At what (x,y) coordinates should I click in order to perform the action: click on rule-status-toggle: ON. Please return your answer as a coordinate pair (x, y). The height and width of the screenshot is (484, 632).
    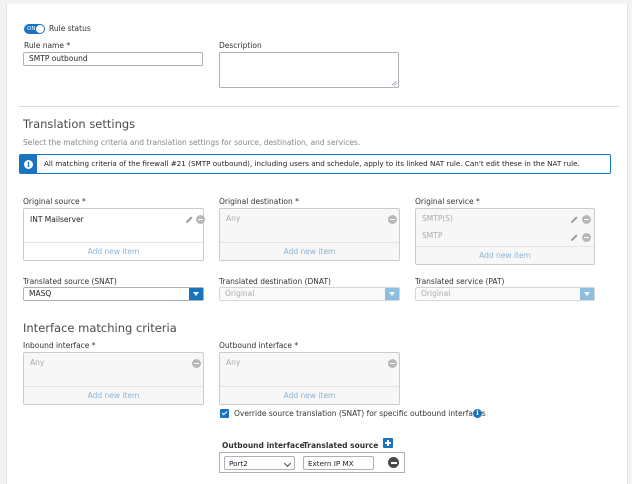
    Looking at the image, I should click on (34, 29).